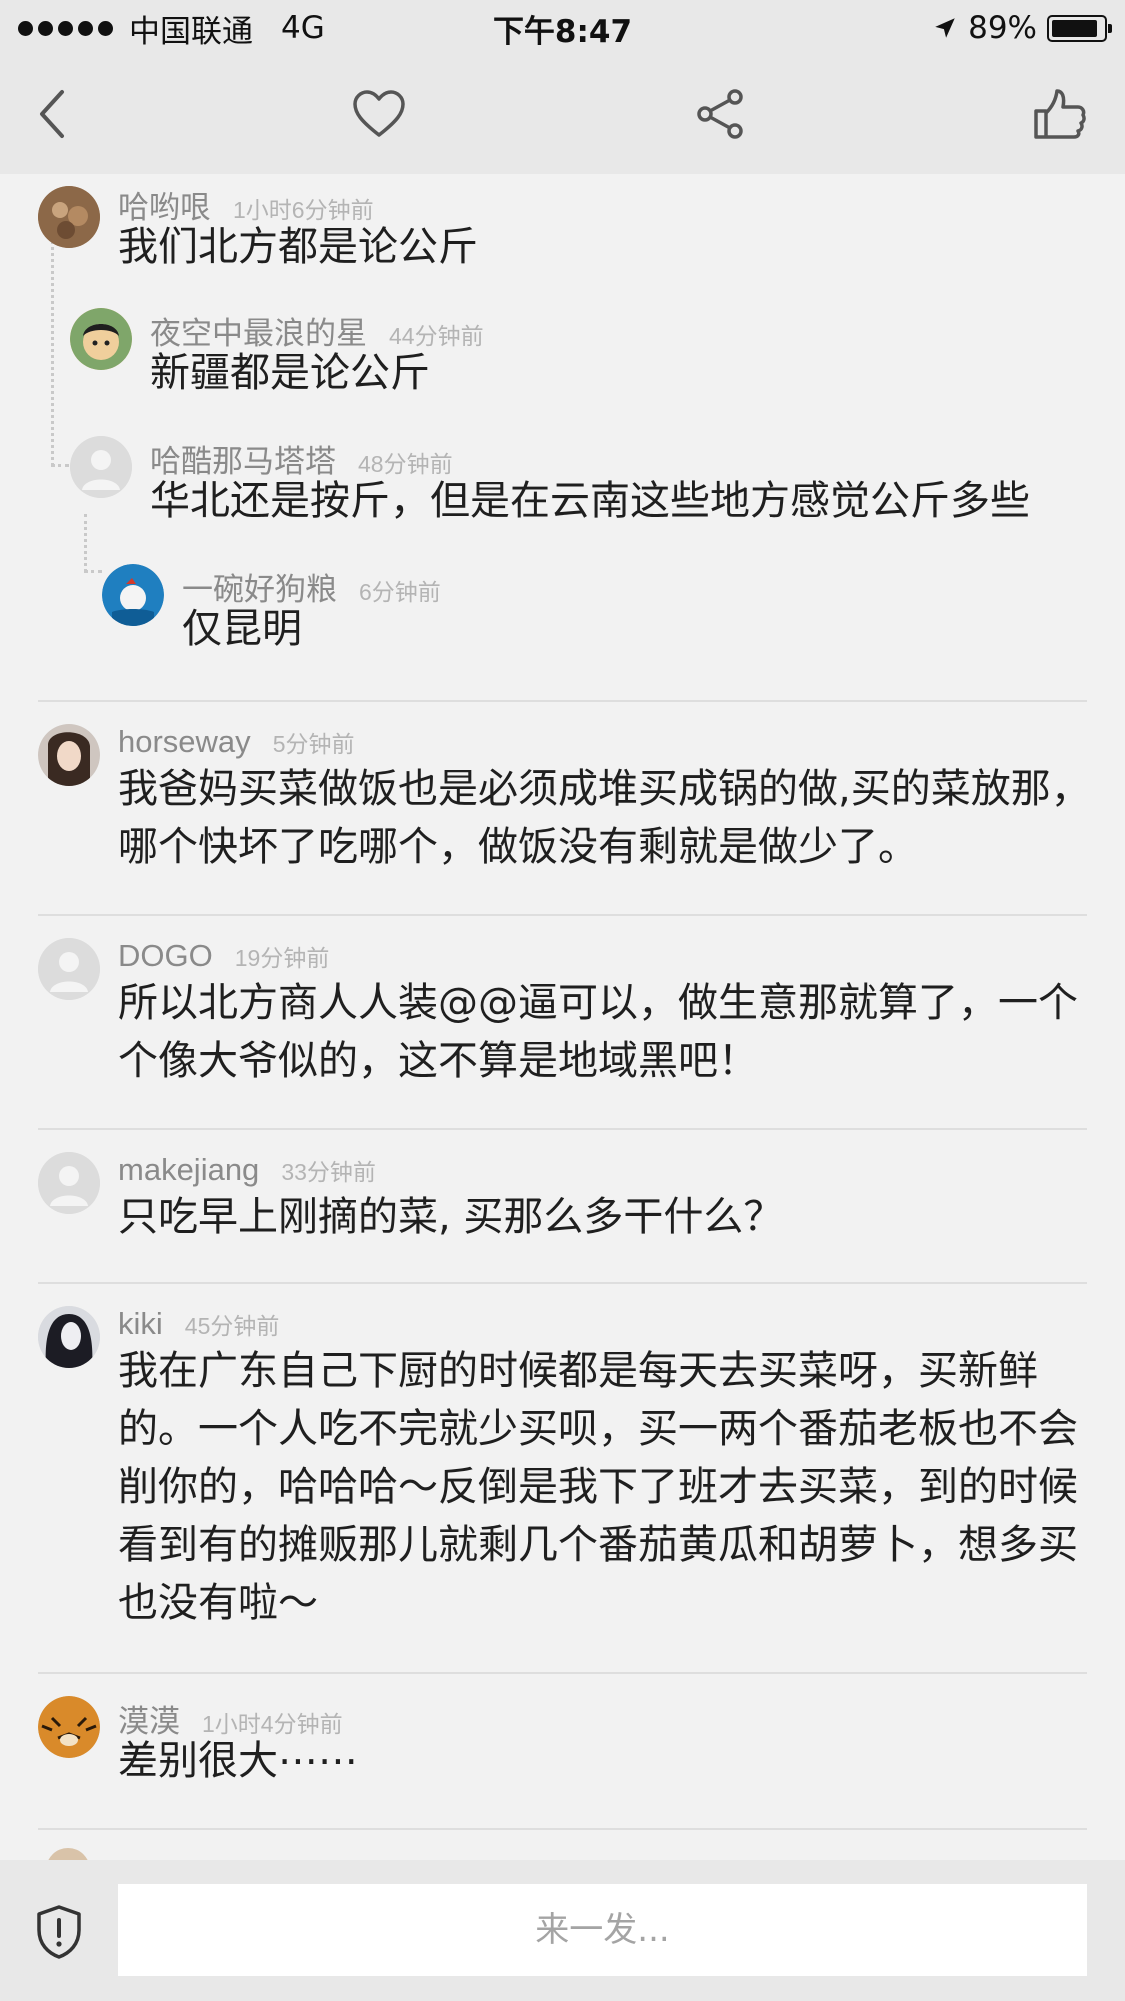  What do you see at coordinates (328, 1172) in the screenshot?
I see `comment-time: 33分钟前` at bounding box center [328, 1172].